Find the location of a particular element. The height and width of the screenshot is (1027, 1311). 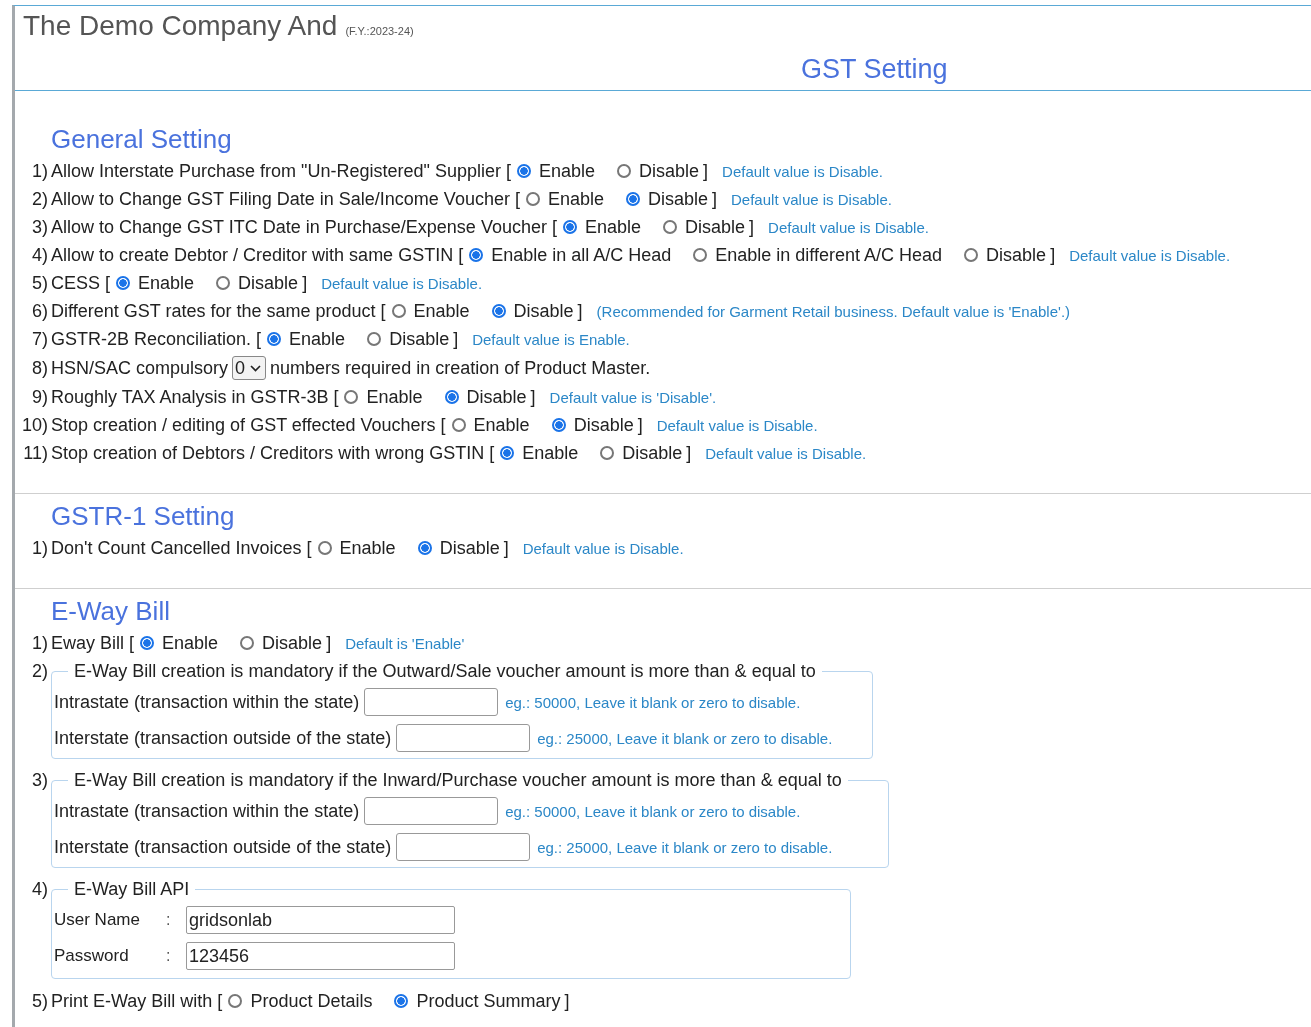

option-label: Enable in different A/C Head is located at coordinates (829, 255).